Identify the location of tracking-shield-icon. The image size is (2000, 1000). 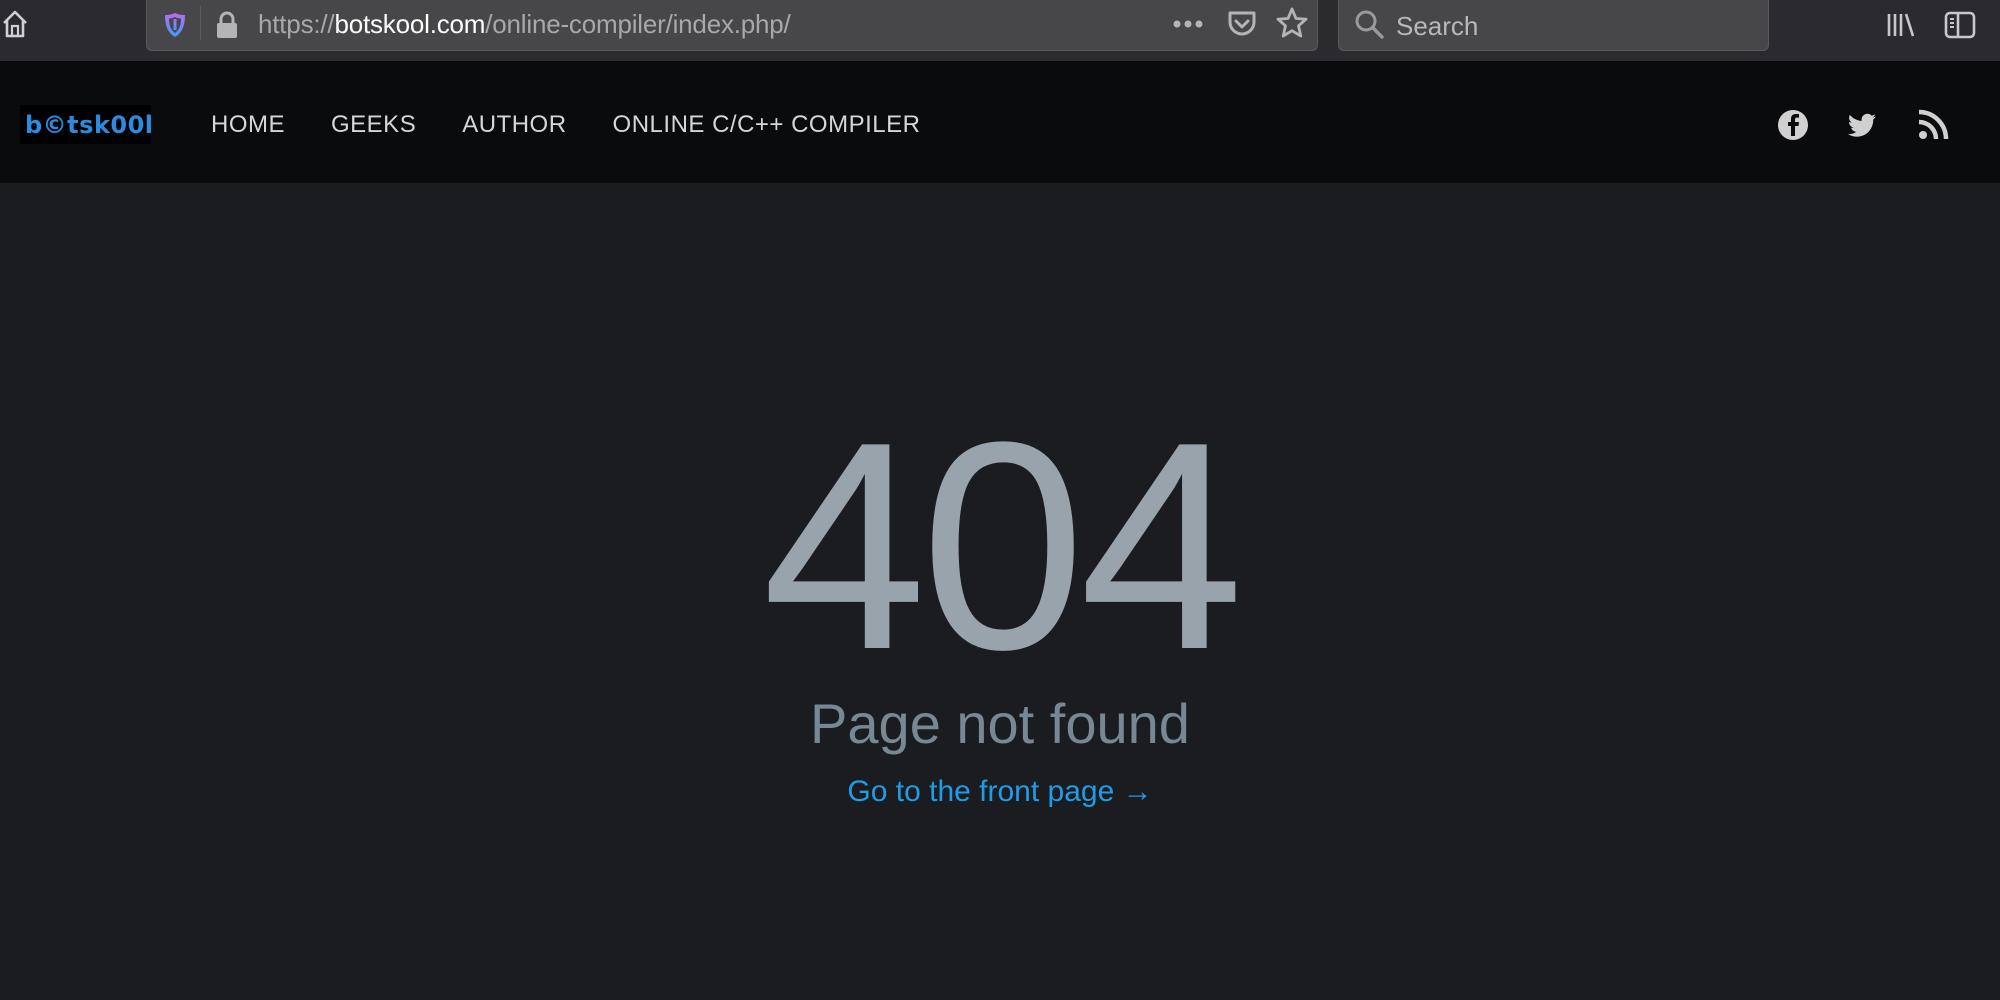
(175, 25).